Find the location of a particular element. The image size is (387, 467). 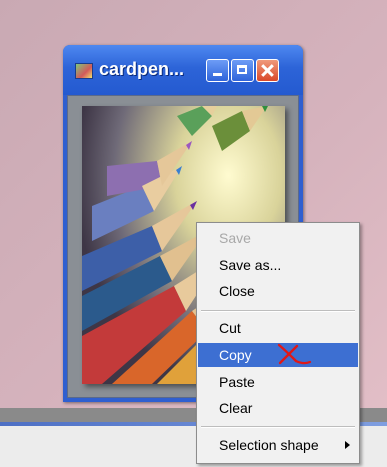

menu-item-cut: Cut is located at coordinates (278, 328).